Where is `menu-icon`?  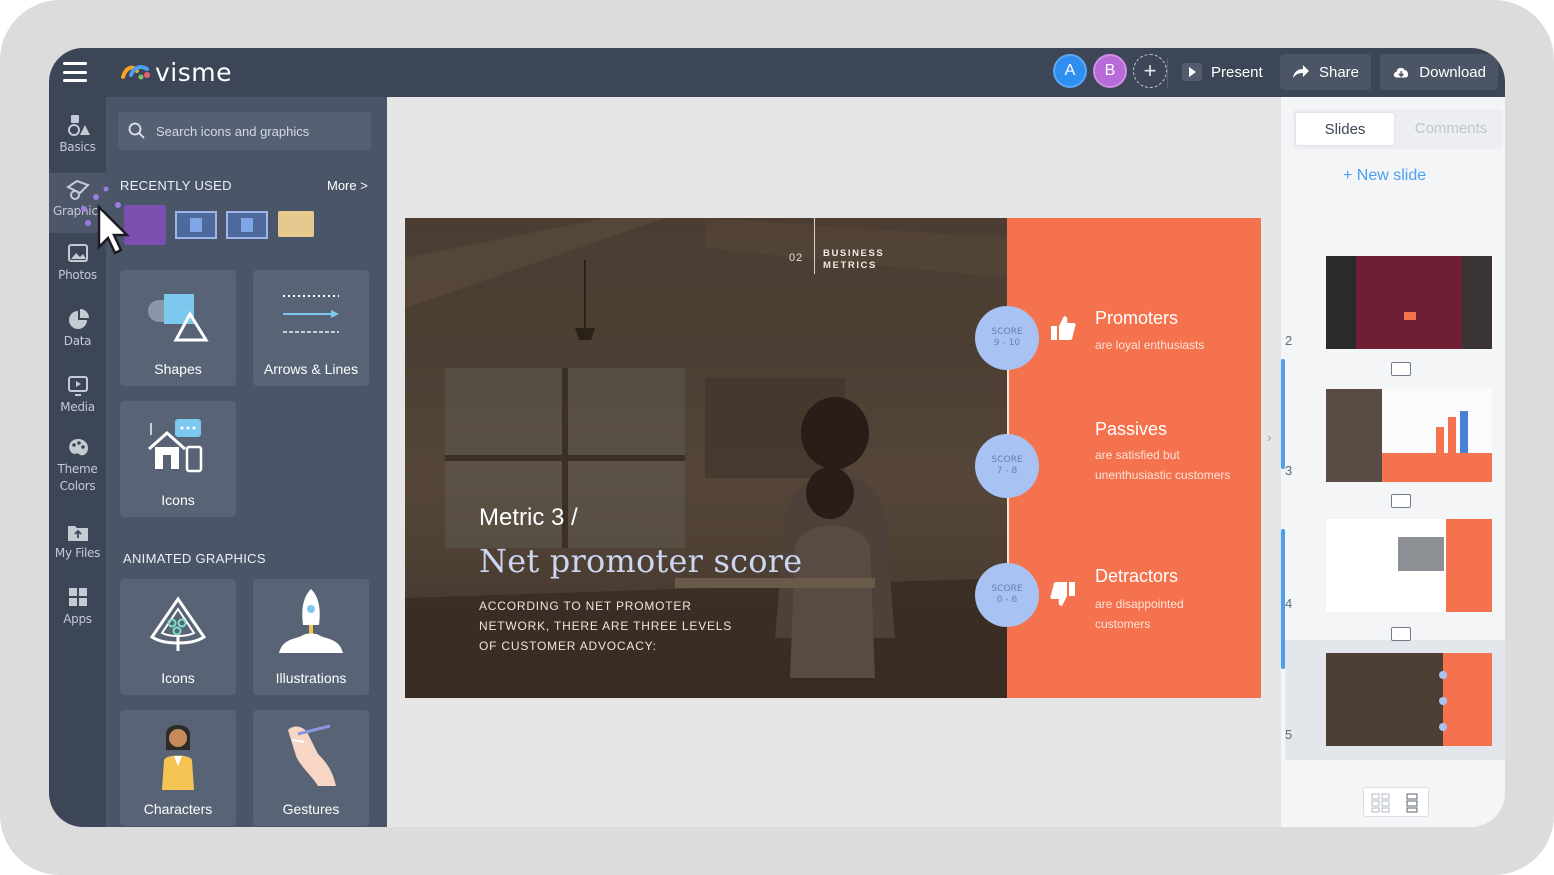
menu-icon is located at coordinates (75, 72).